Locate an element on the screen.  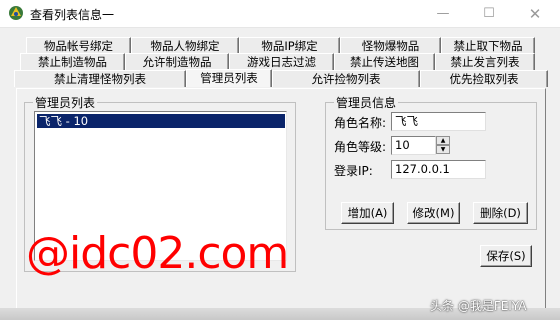
tab-allow-pickup: 允许捡物列表 is located at coordinates (346, 78).